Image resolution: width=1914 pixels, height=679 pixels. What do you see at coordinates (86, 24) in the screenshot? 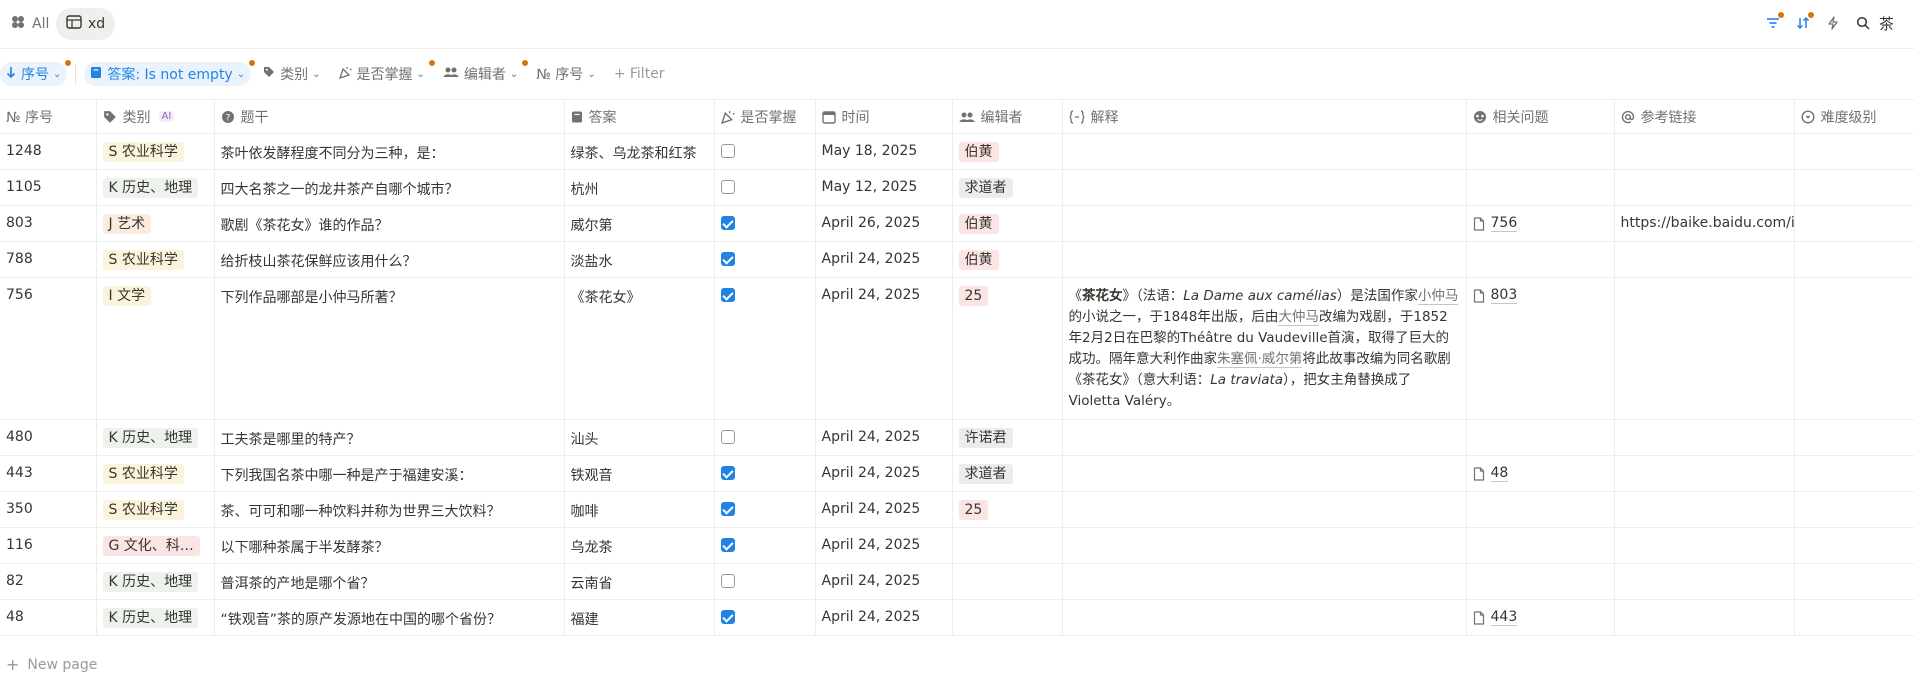
I see `view-tab-xd: xd` at bounding box center [86, 24].